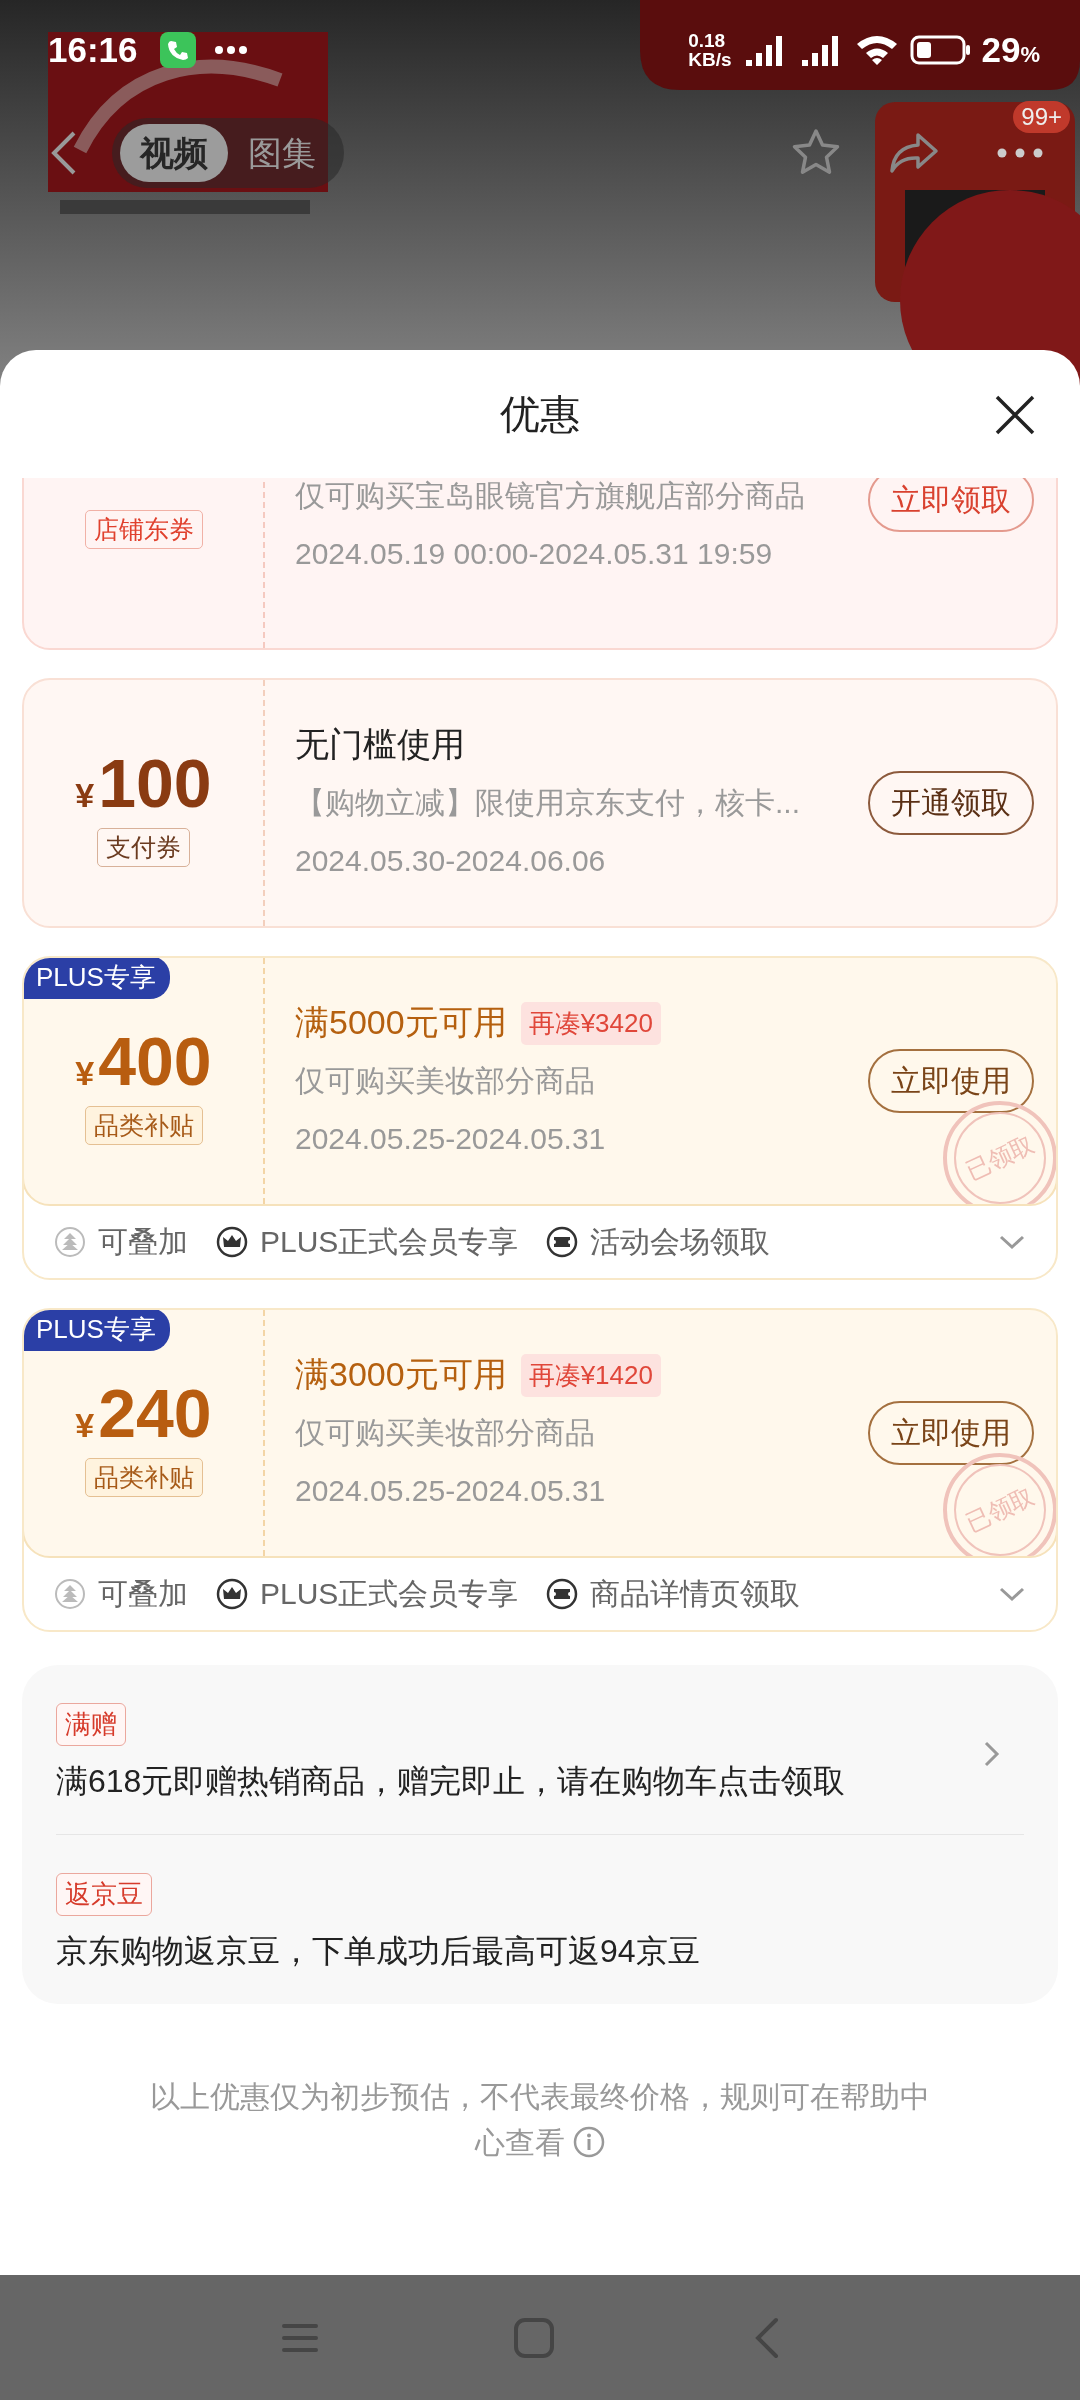 The width and height of the screenshot is (1080, 2400). Describe the element at coordinates (1015, 415) in the screenshot. I see `close-icon` at that location.